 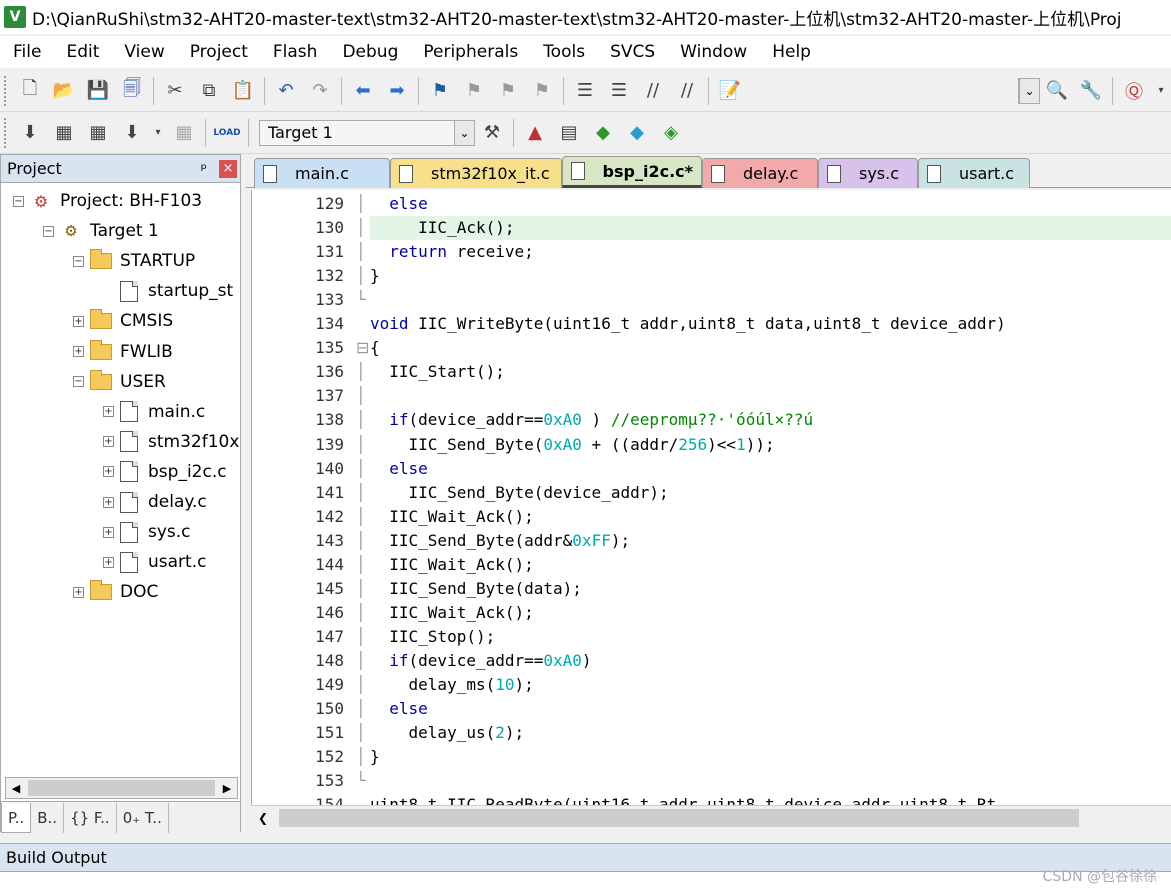 What do you see at coordinates (585, 883) in the screenshot?
I see `build-output-pane` at bounding box center [585, 883].